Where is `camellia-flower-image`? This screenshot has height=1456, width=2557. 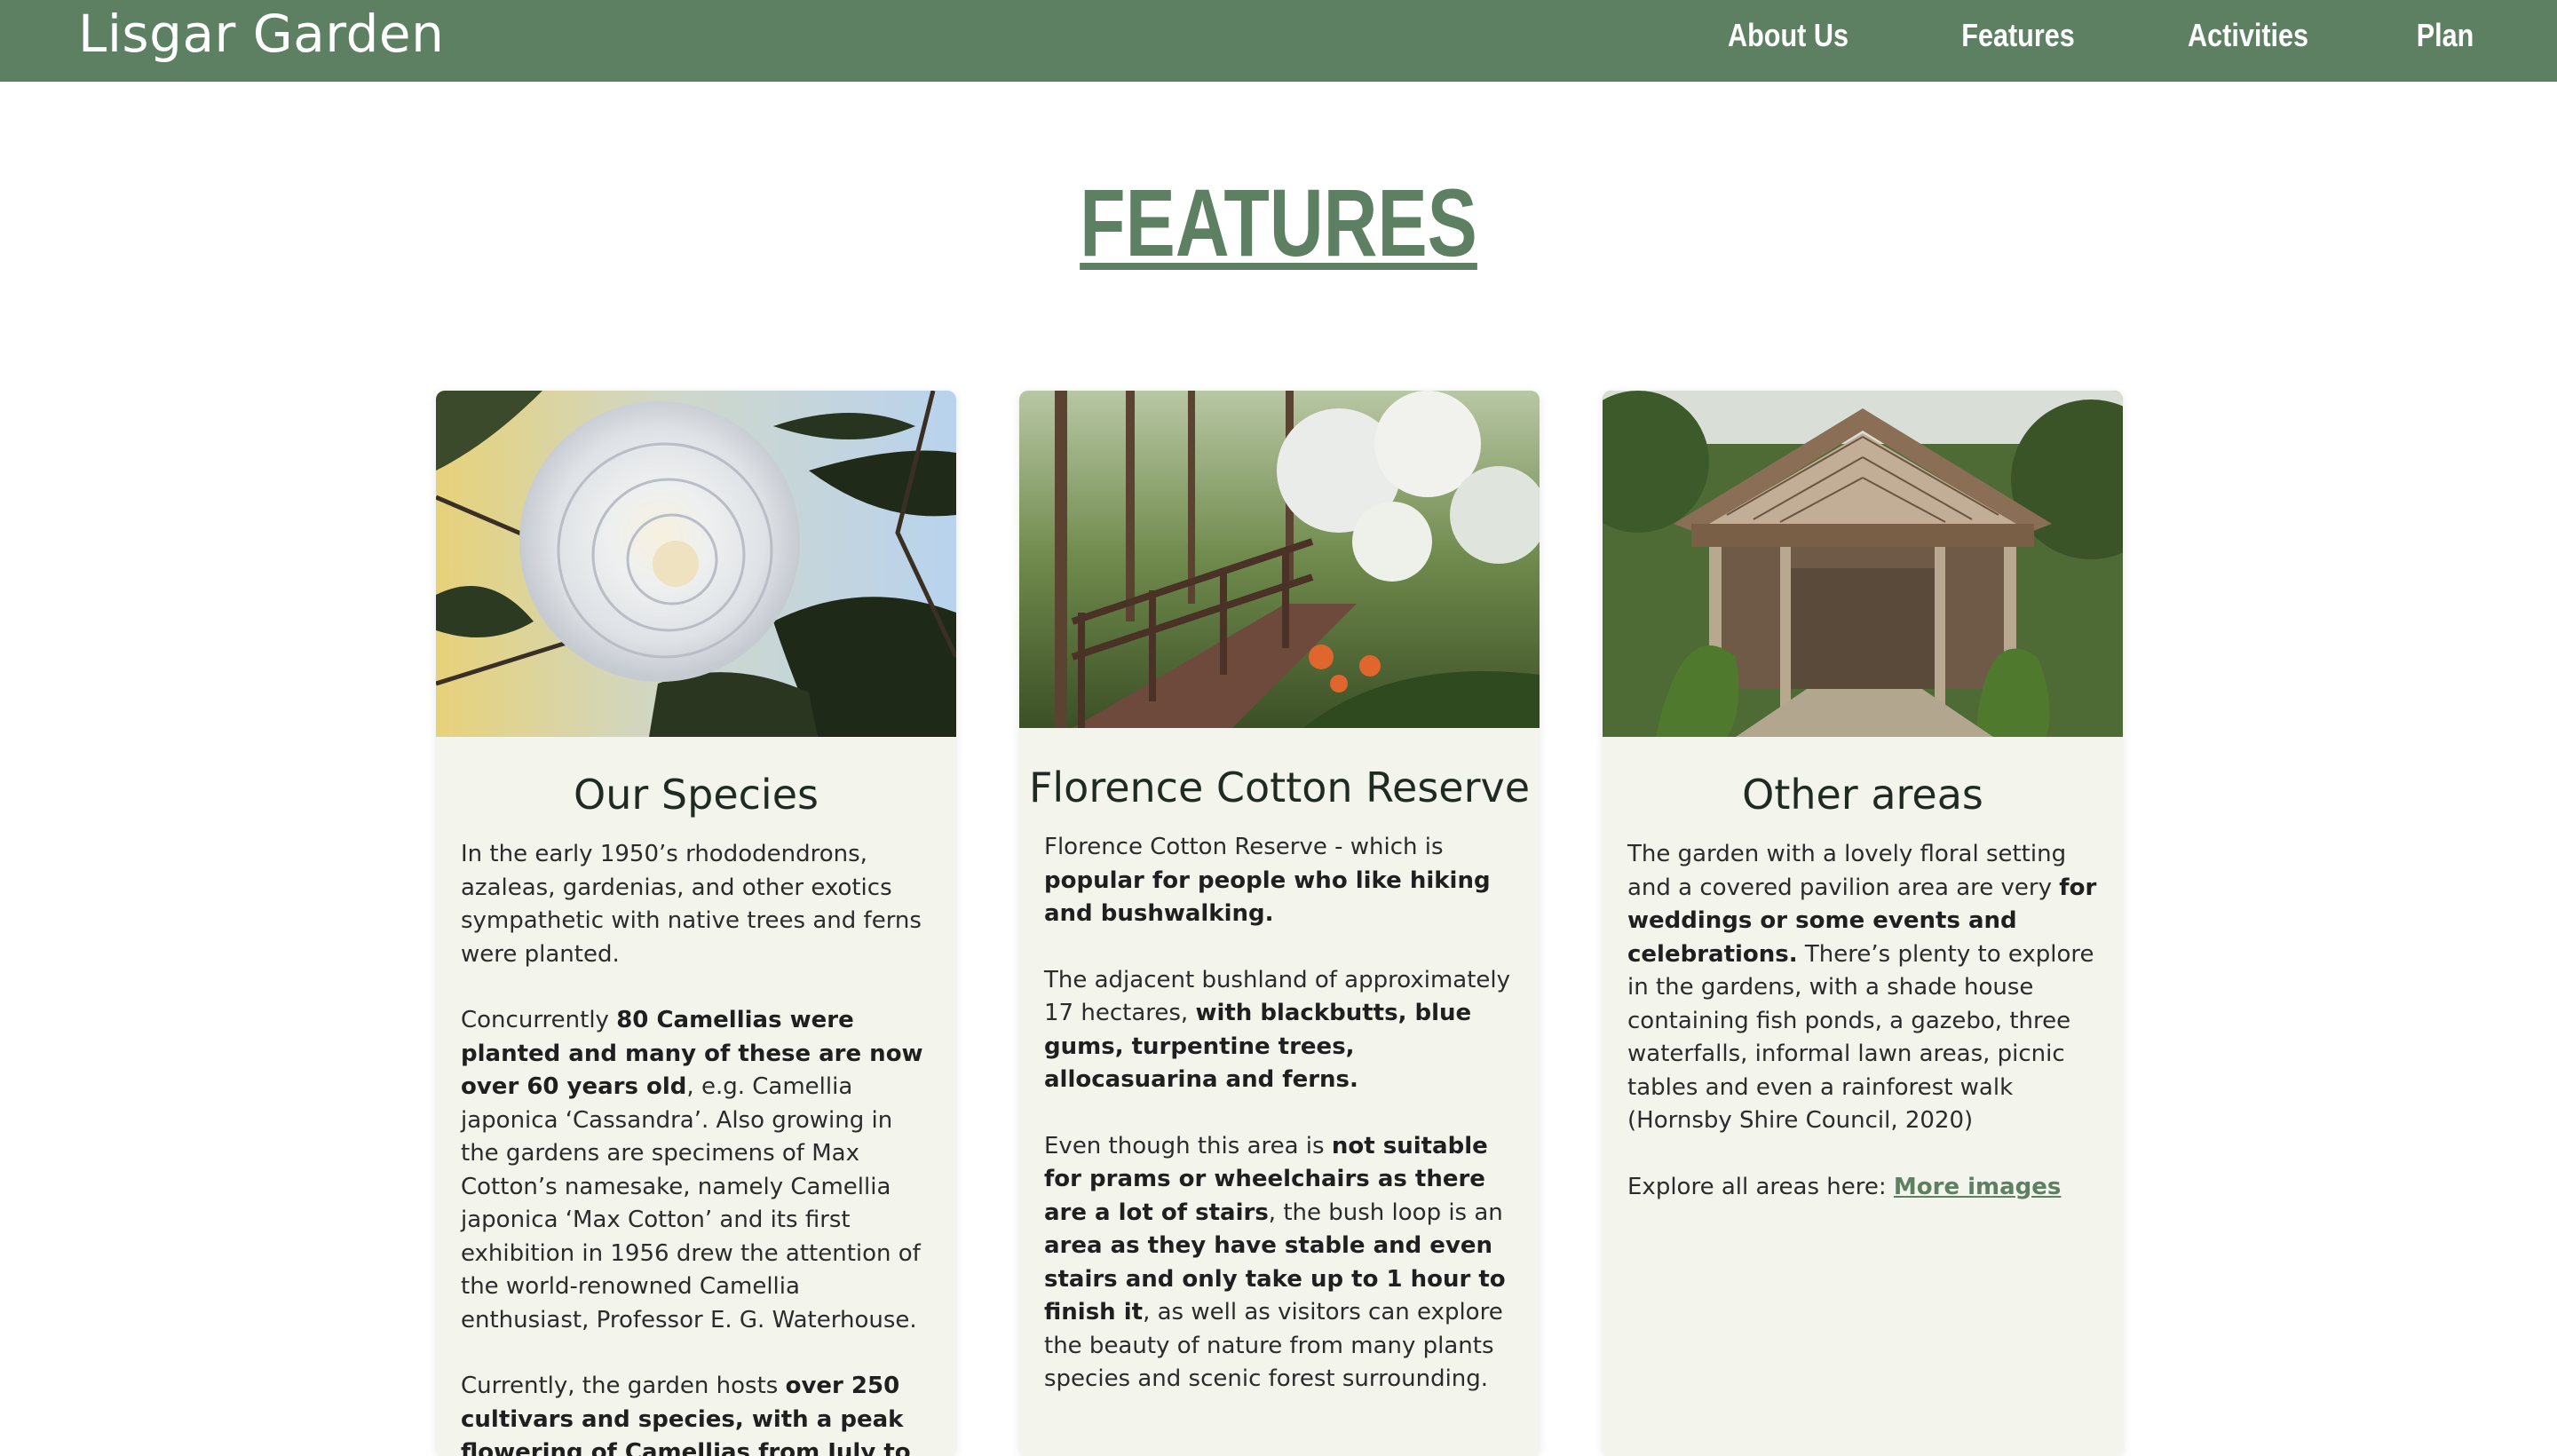 camellia-flower-image is located at coordinates (696, 564).